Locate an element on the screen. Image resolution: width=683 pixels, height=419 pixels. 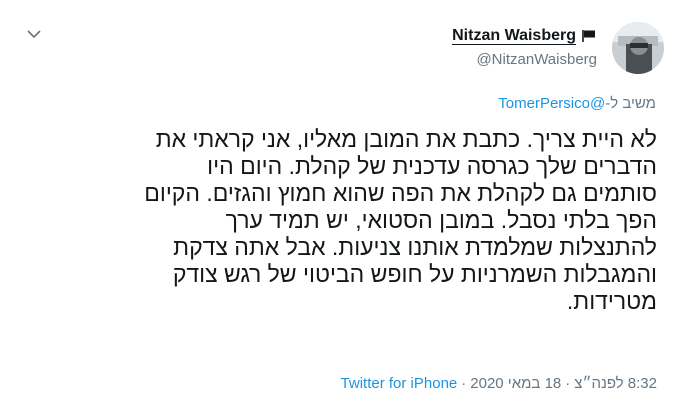
author-display-name: Nitzan Waisberg is located at coordinates (514, 36).